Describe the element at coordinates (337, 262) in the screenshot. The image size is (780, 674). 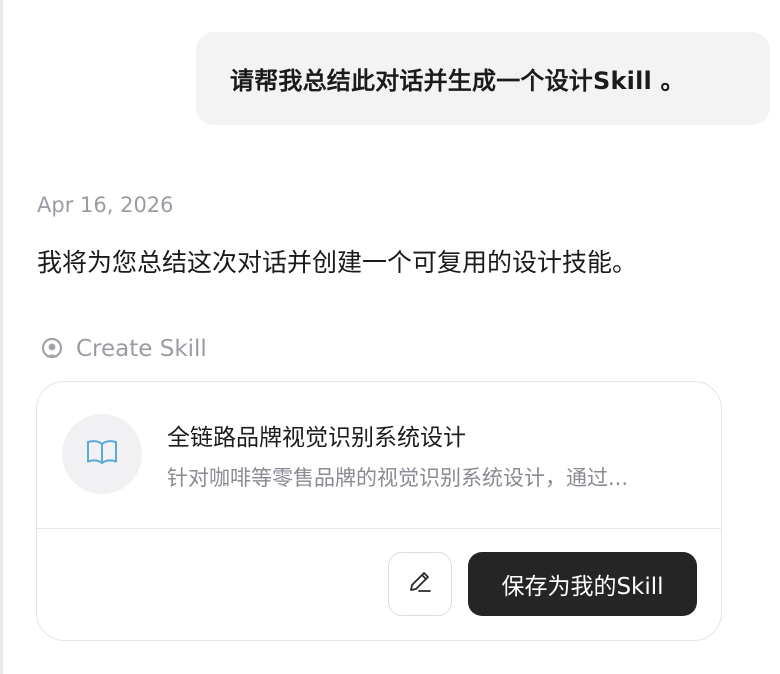
I see `assistant-message-text: 我将为您总结这次对话并创建一个可复用的设计技能。` at that location.